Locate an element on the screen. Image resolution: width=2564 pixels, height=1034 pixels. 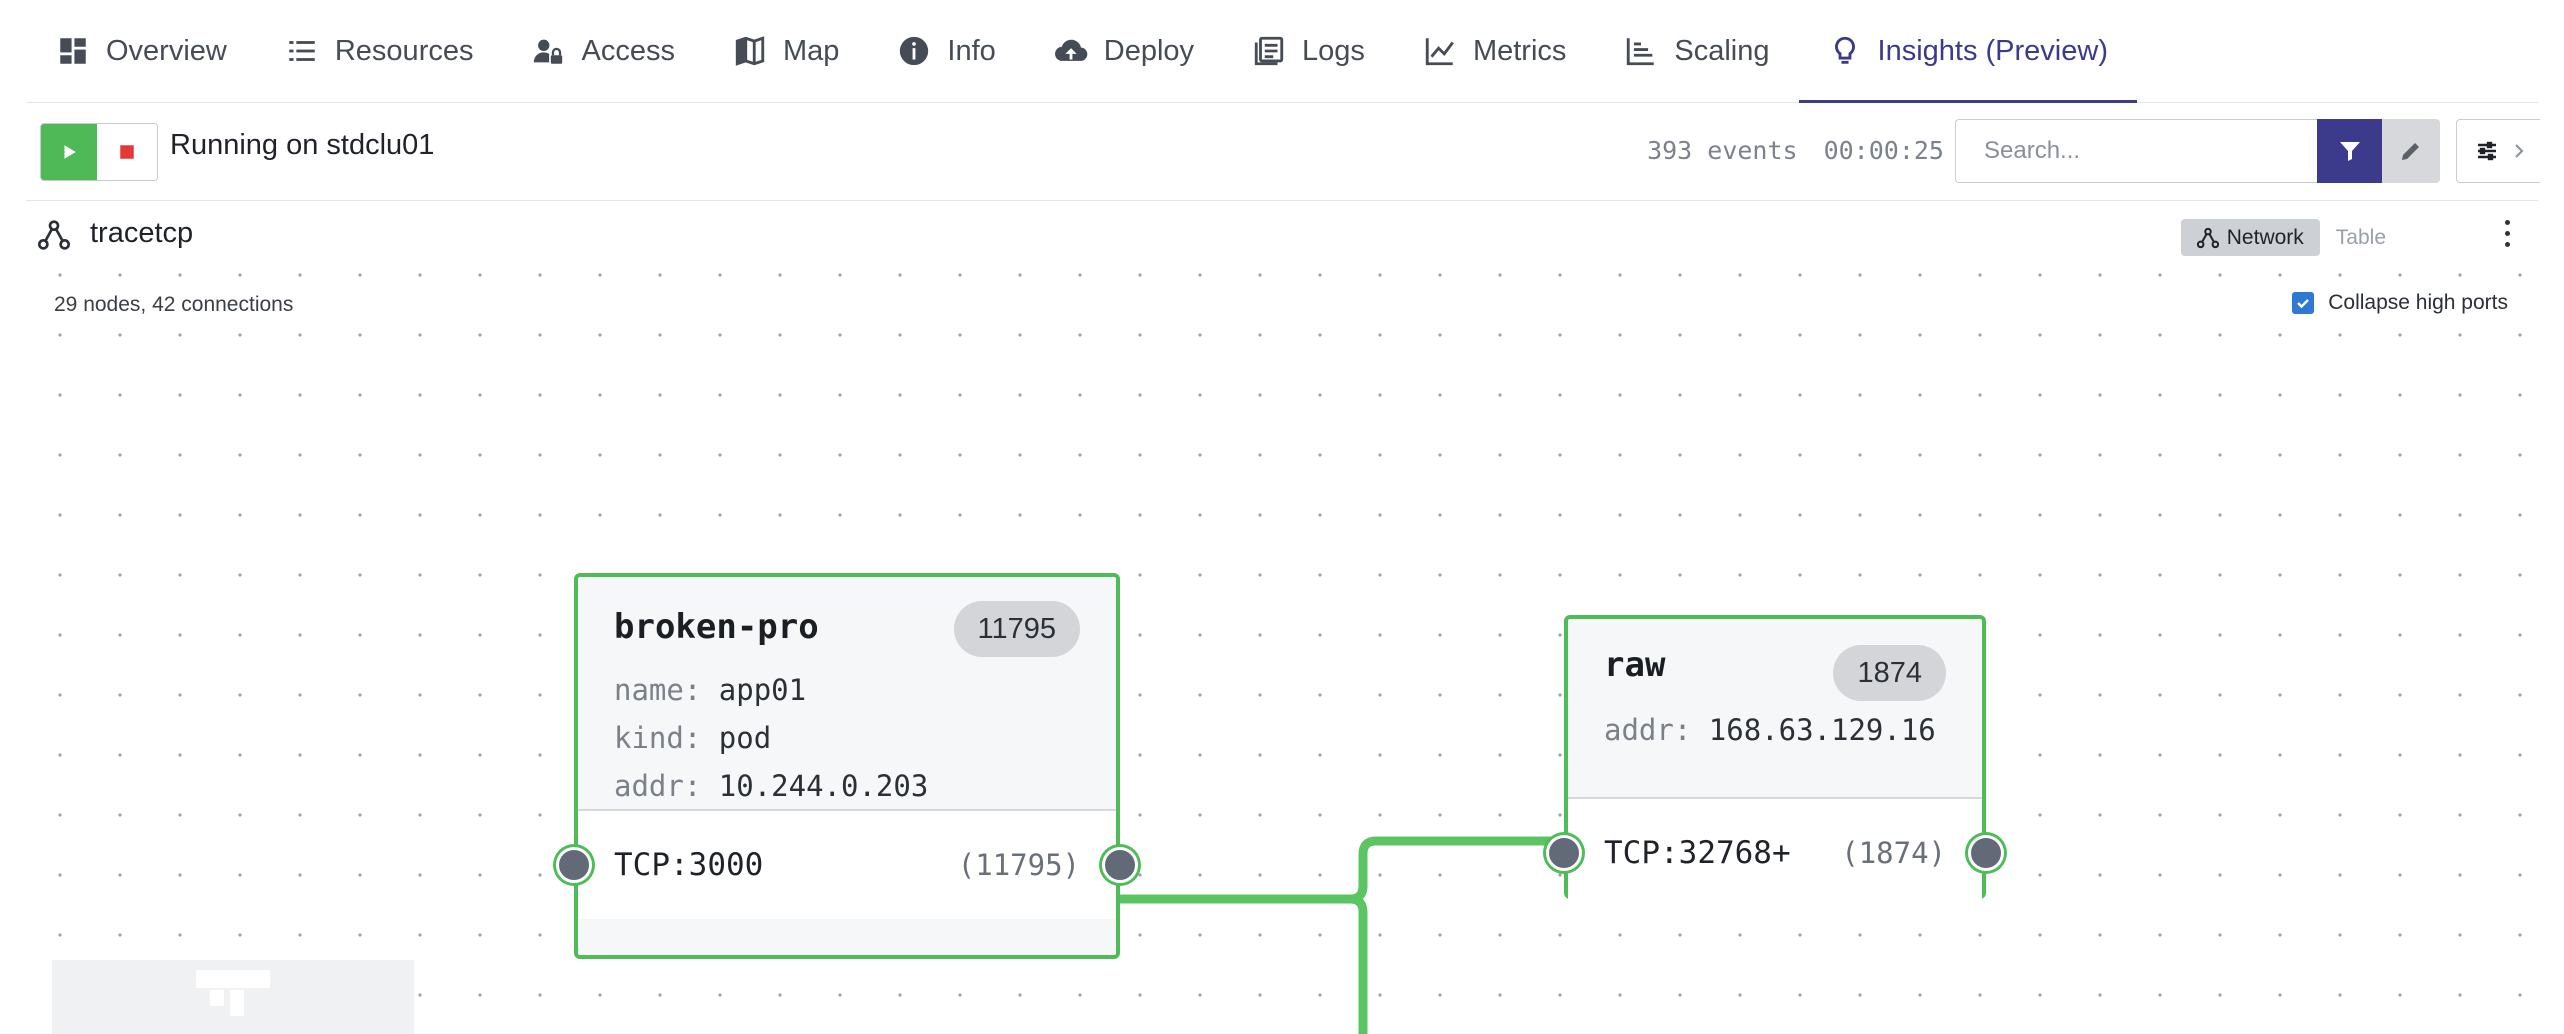
tab-logs: Logs is located at coordinates (1308, 51).